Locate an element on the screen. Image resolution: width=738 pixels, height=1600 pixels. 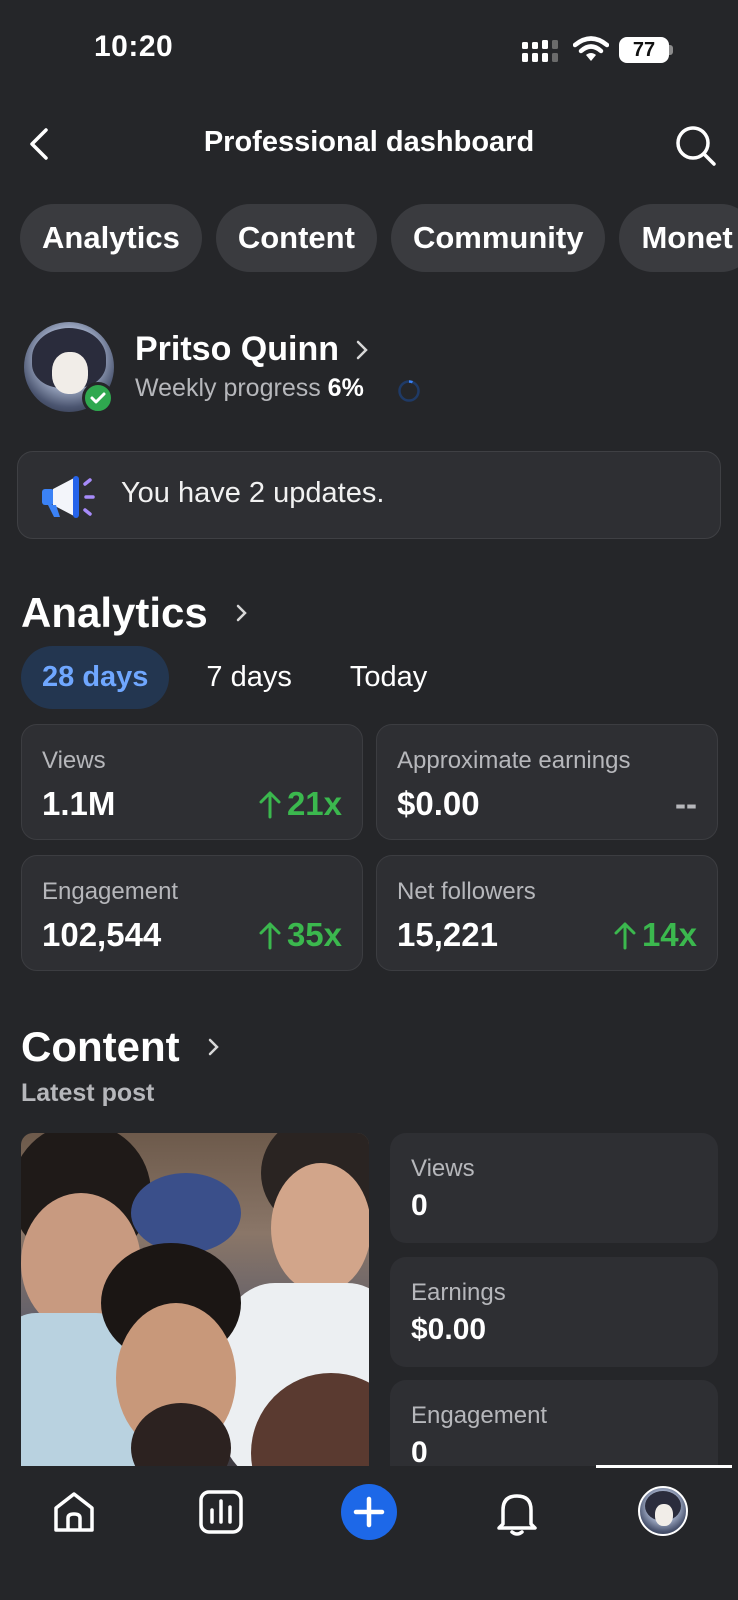
card-value: 102,544 is located at coordinates (102, 934).